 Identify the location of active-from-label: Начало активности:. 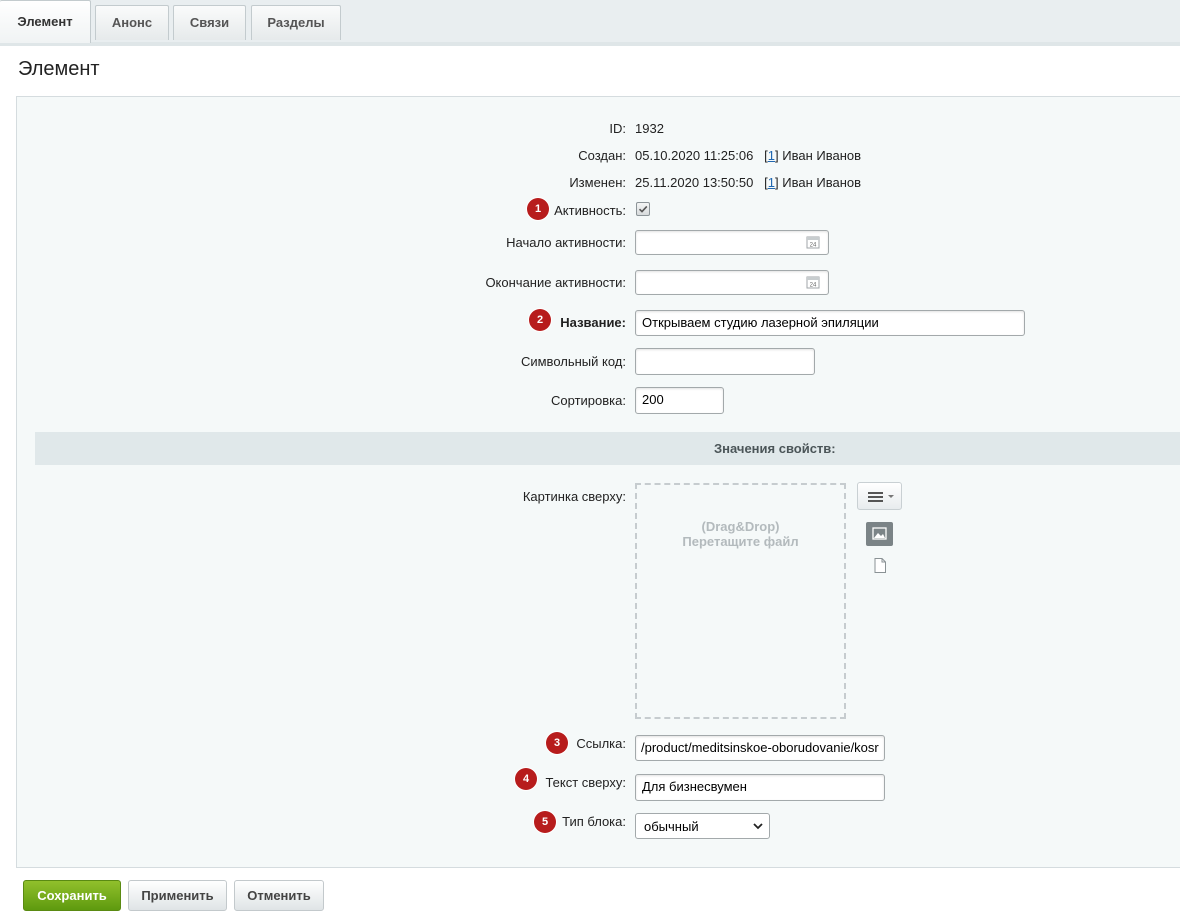
(566, 242).